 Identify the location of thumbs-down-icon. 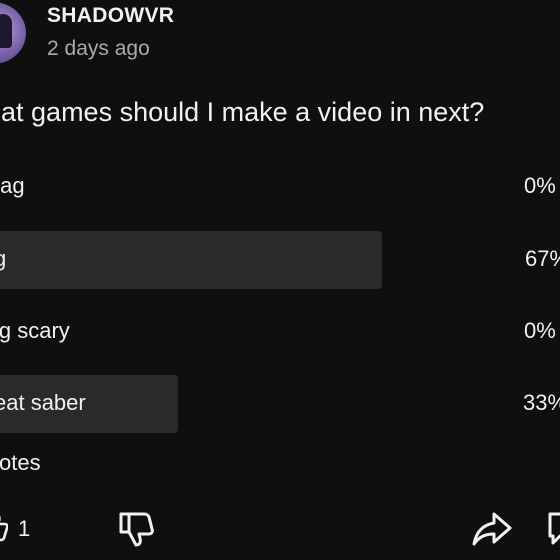
(136, 529).